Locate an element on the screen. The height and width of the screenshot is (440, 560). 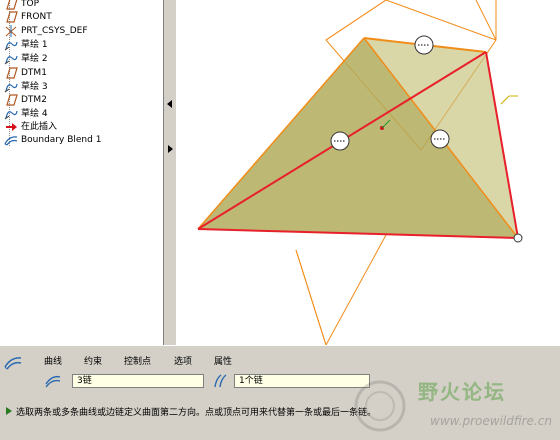
first-direction-icon is located at coordinates (53, 381).